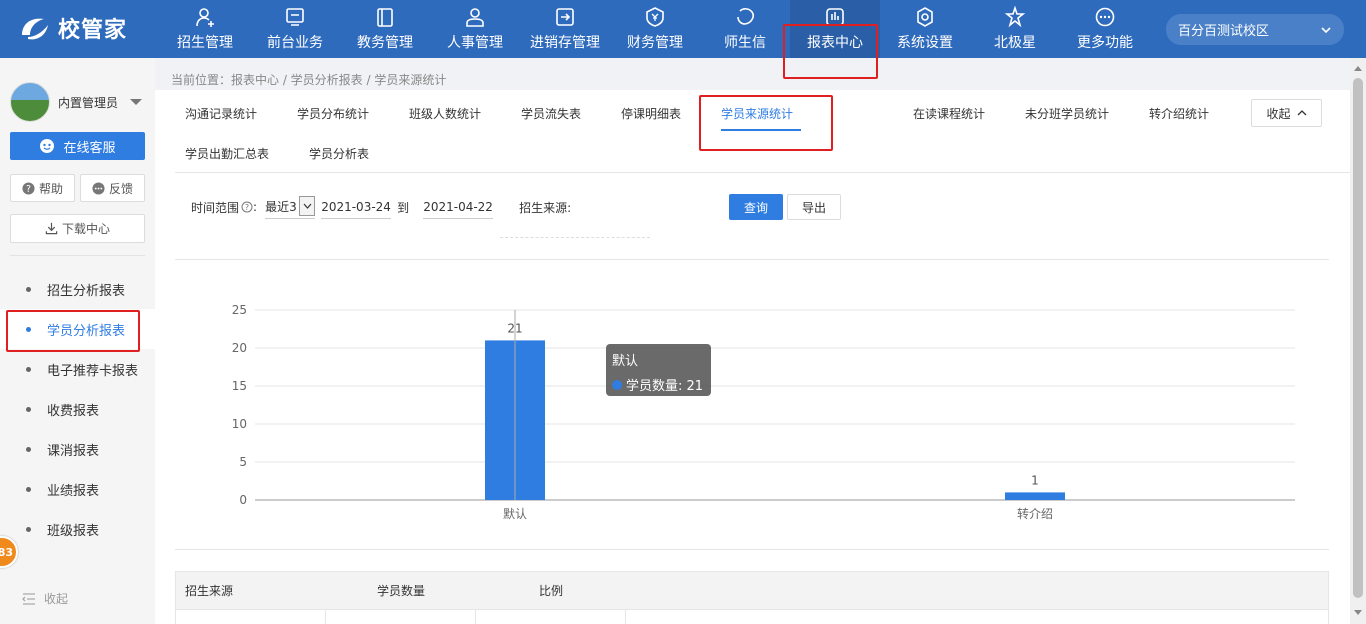 This screenshot has width=1366, height=624. I want to click on sidebar-menu-item: 收费报表, so click(77, 409).